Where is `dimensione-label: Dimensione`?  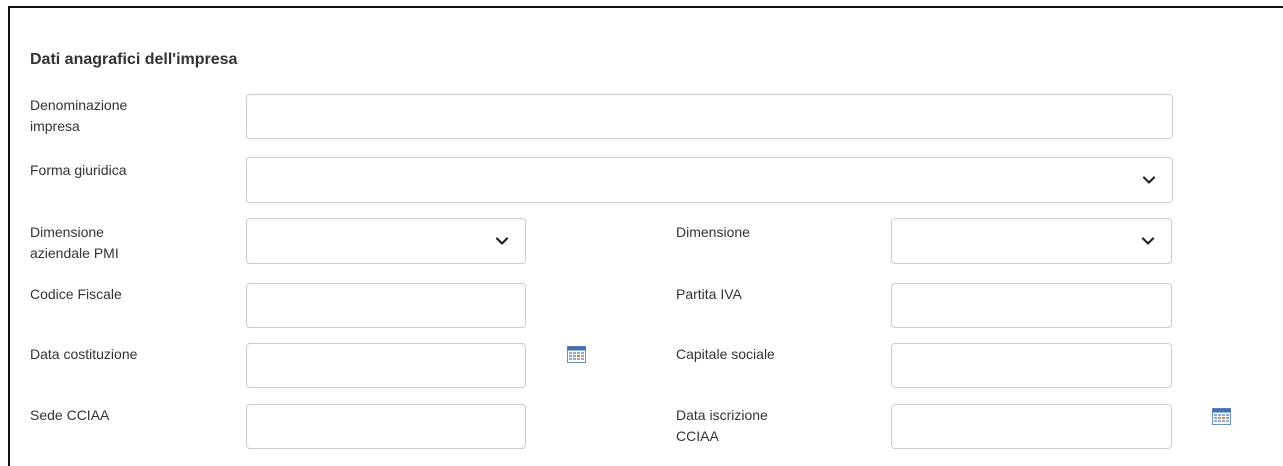 dimensione-label: Dimensione is located at coordinates (713, 232).